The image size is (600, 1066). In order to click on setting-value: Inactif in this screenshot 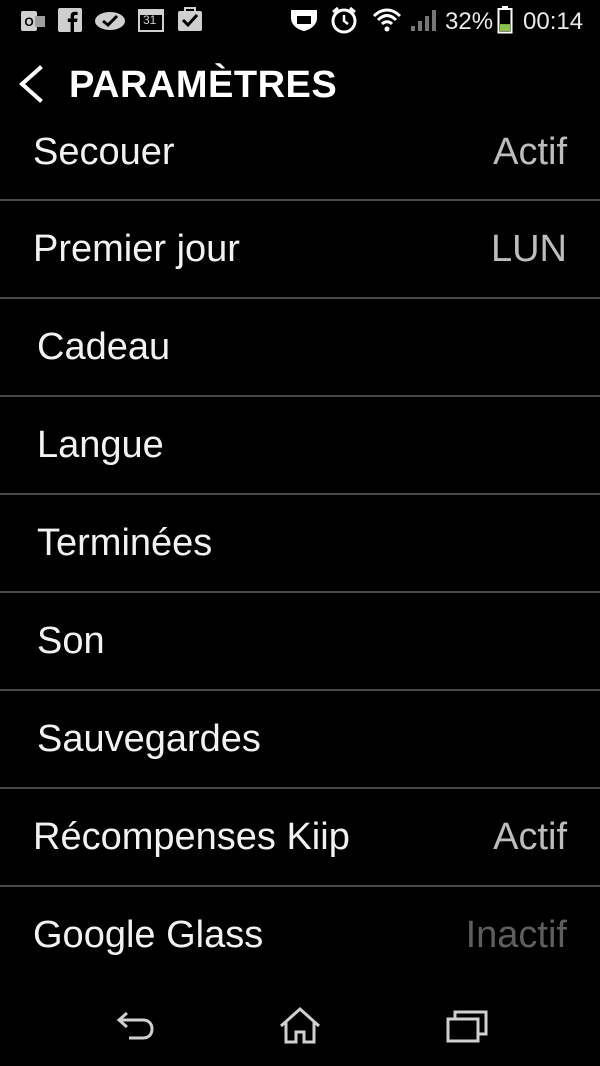, I will do `click(516, 935)`.